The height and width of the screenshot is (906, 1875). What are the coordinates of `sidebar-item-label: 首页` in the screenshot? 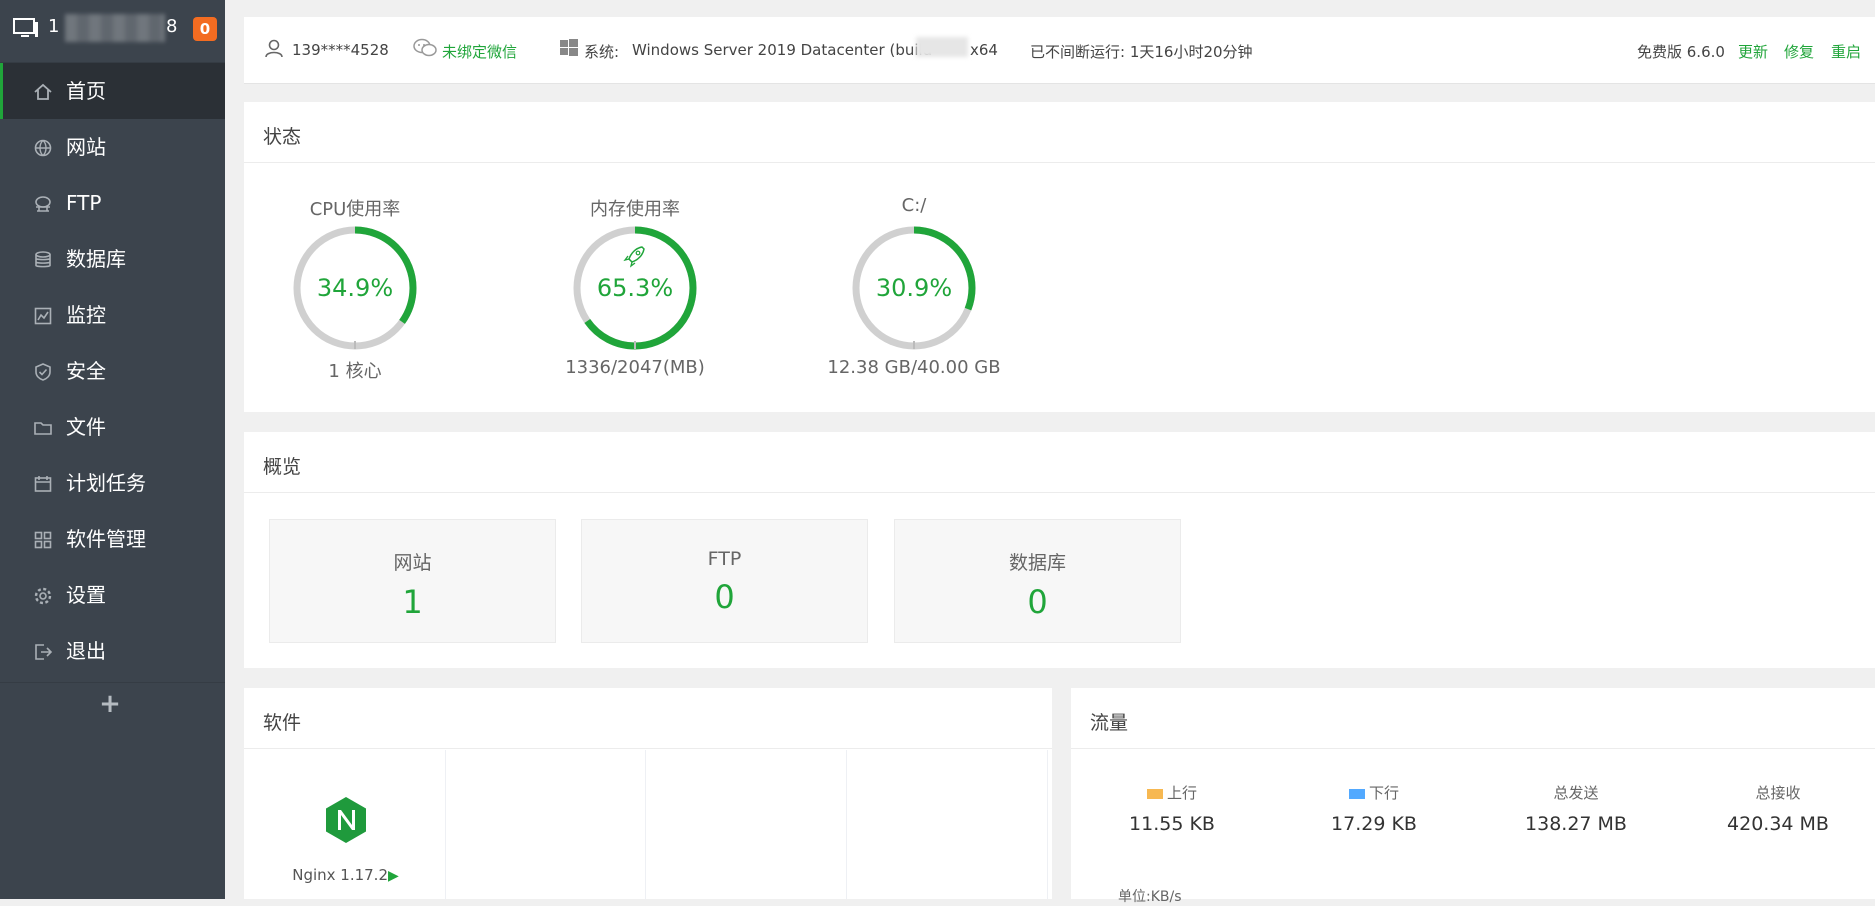 It's located at (86, 91).